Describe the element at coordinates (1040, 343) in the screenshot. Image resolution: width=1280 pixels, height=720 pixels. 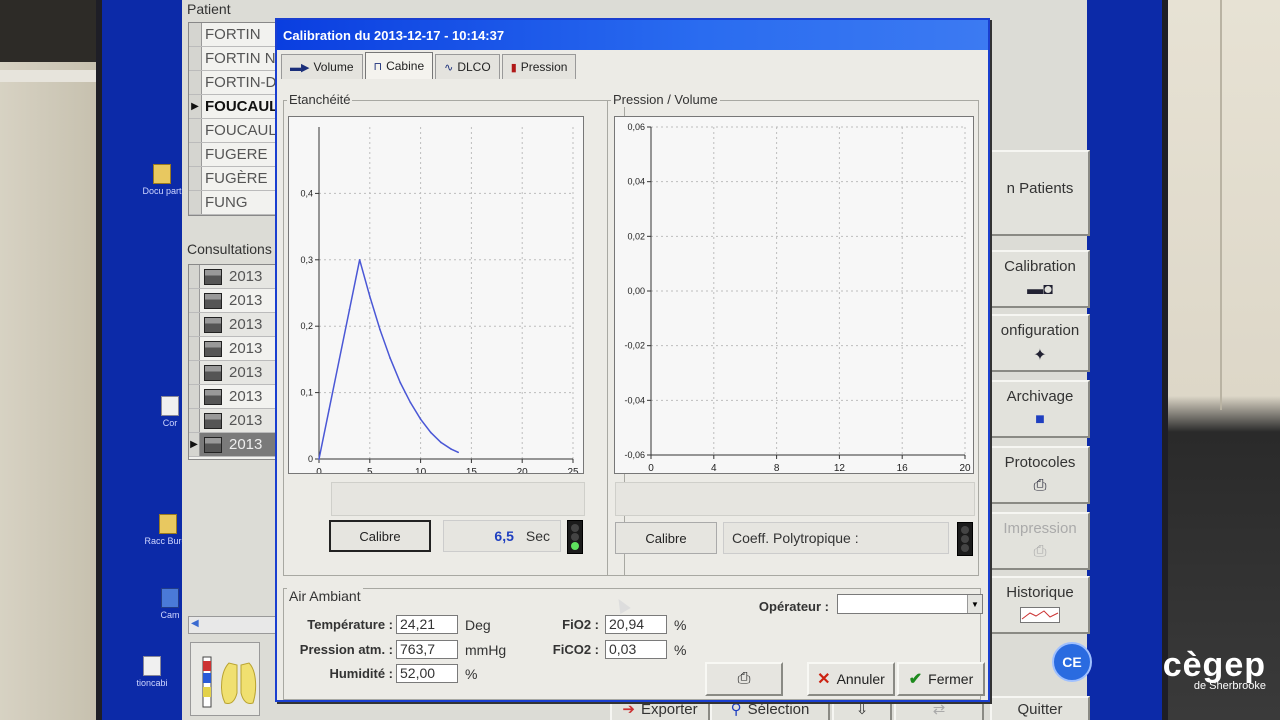
I see `configuration-button: onfiguration ✦` at that location.